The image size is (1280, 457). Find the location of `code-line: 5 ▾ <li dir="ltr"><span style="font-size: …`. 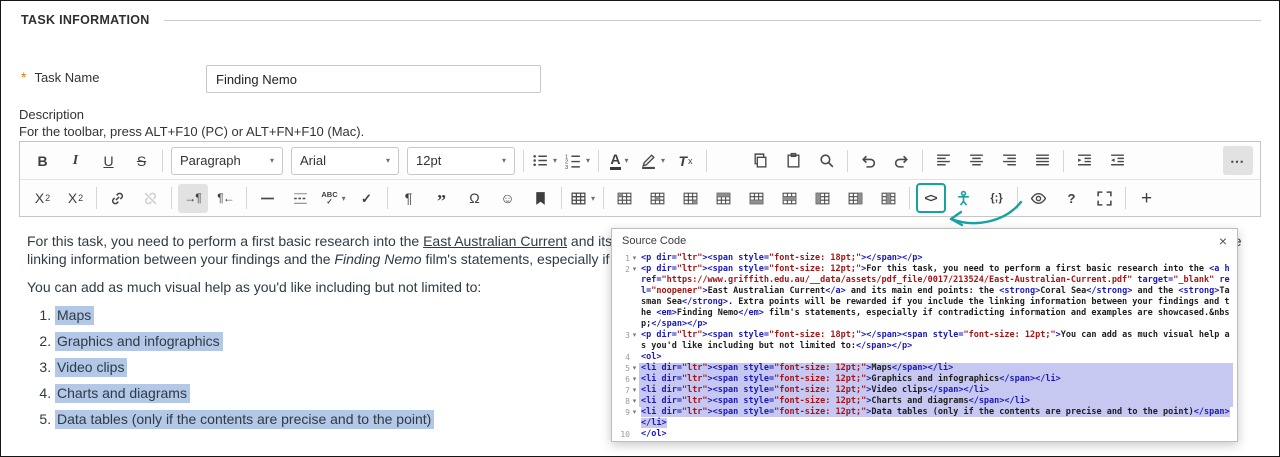

code-line: 5 ▾ <li dir="ltr"><span style="font-size: … is located at coordinates (923, 368).